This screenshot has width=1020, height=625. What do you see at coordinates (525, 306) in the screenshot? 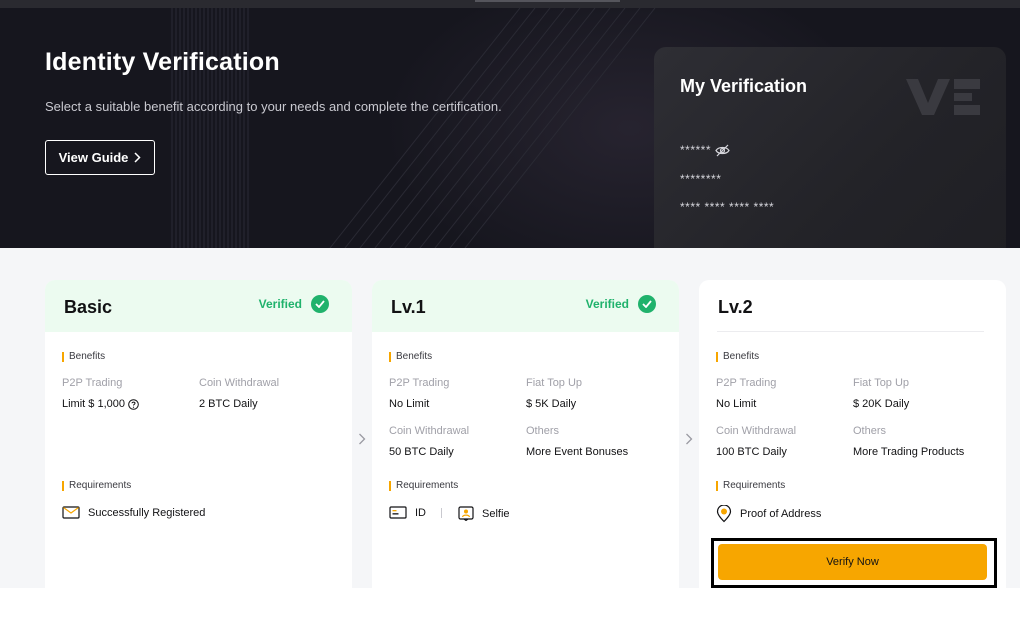
I see `card-header: Lv.1 Verified` at bounding box center [525, 306].